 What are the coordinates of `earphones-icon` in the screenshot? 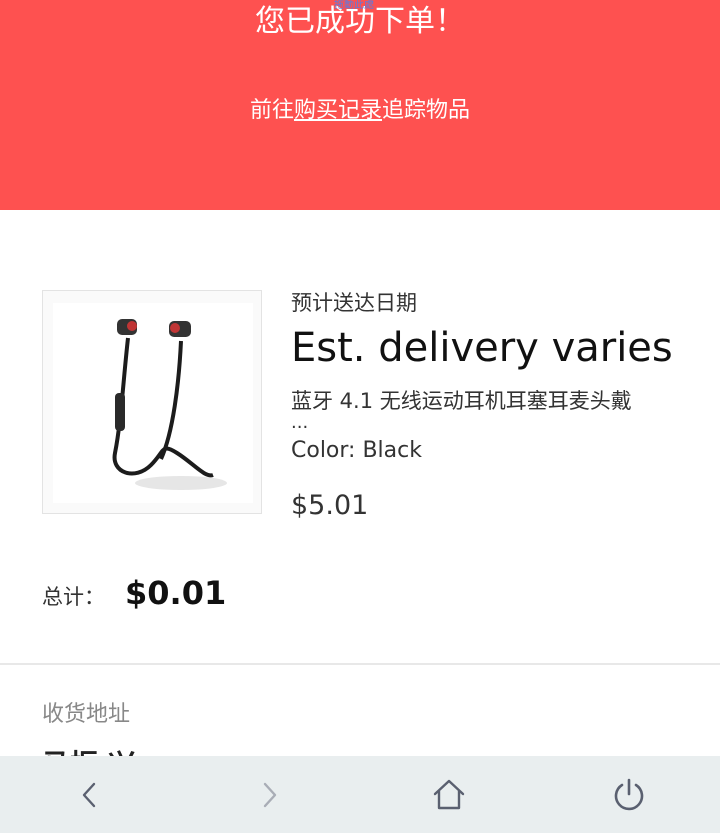 It's located at (153, 403).